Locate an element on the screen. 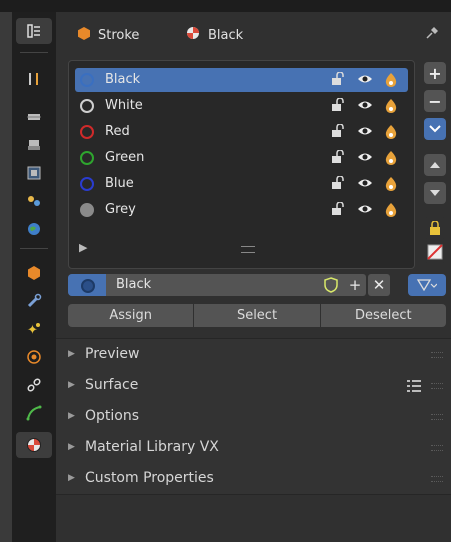  object-tab-icon is located at coordinates (34, 273).